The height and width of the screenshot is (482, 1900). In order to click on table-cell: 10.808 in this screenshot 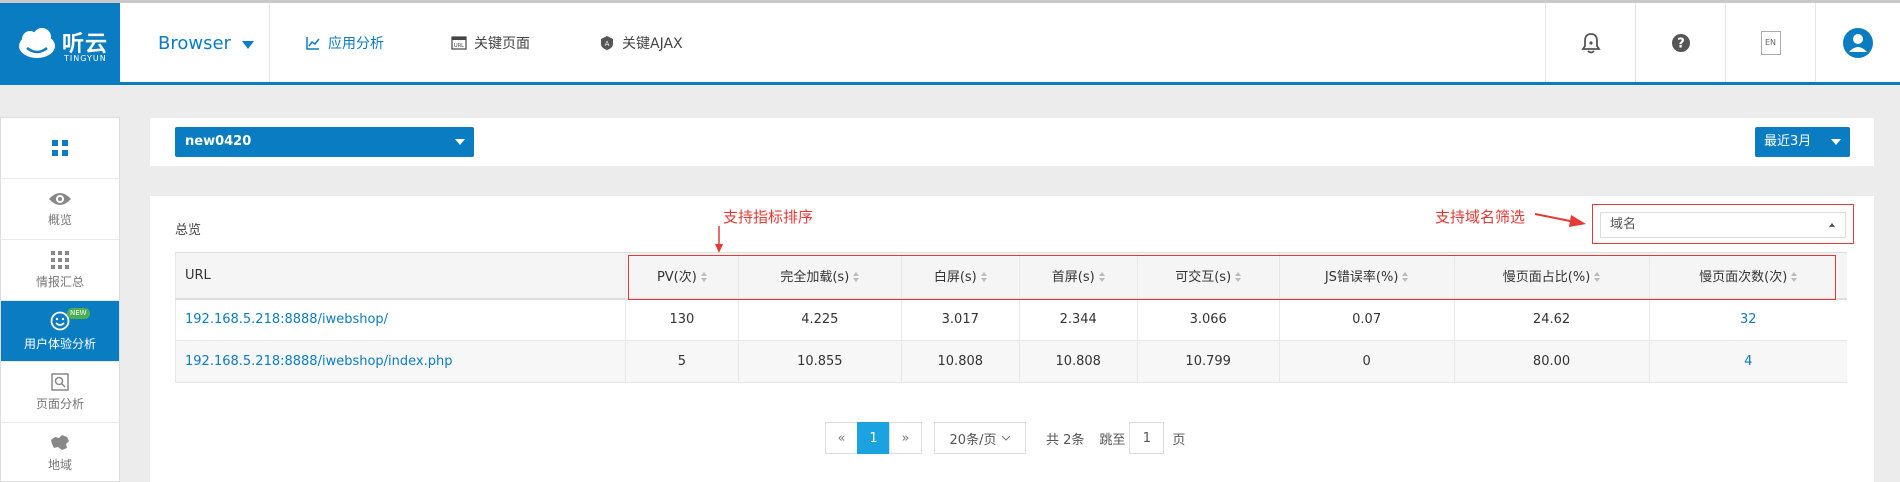, I will do `click(960, 361)`.